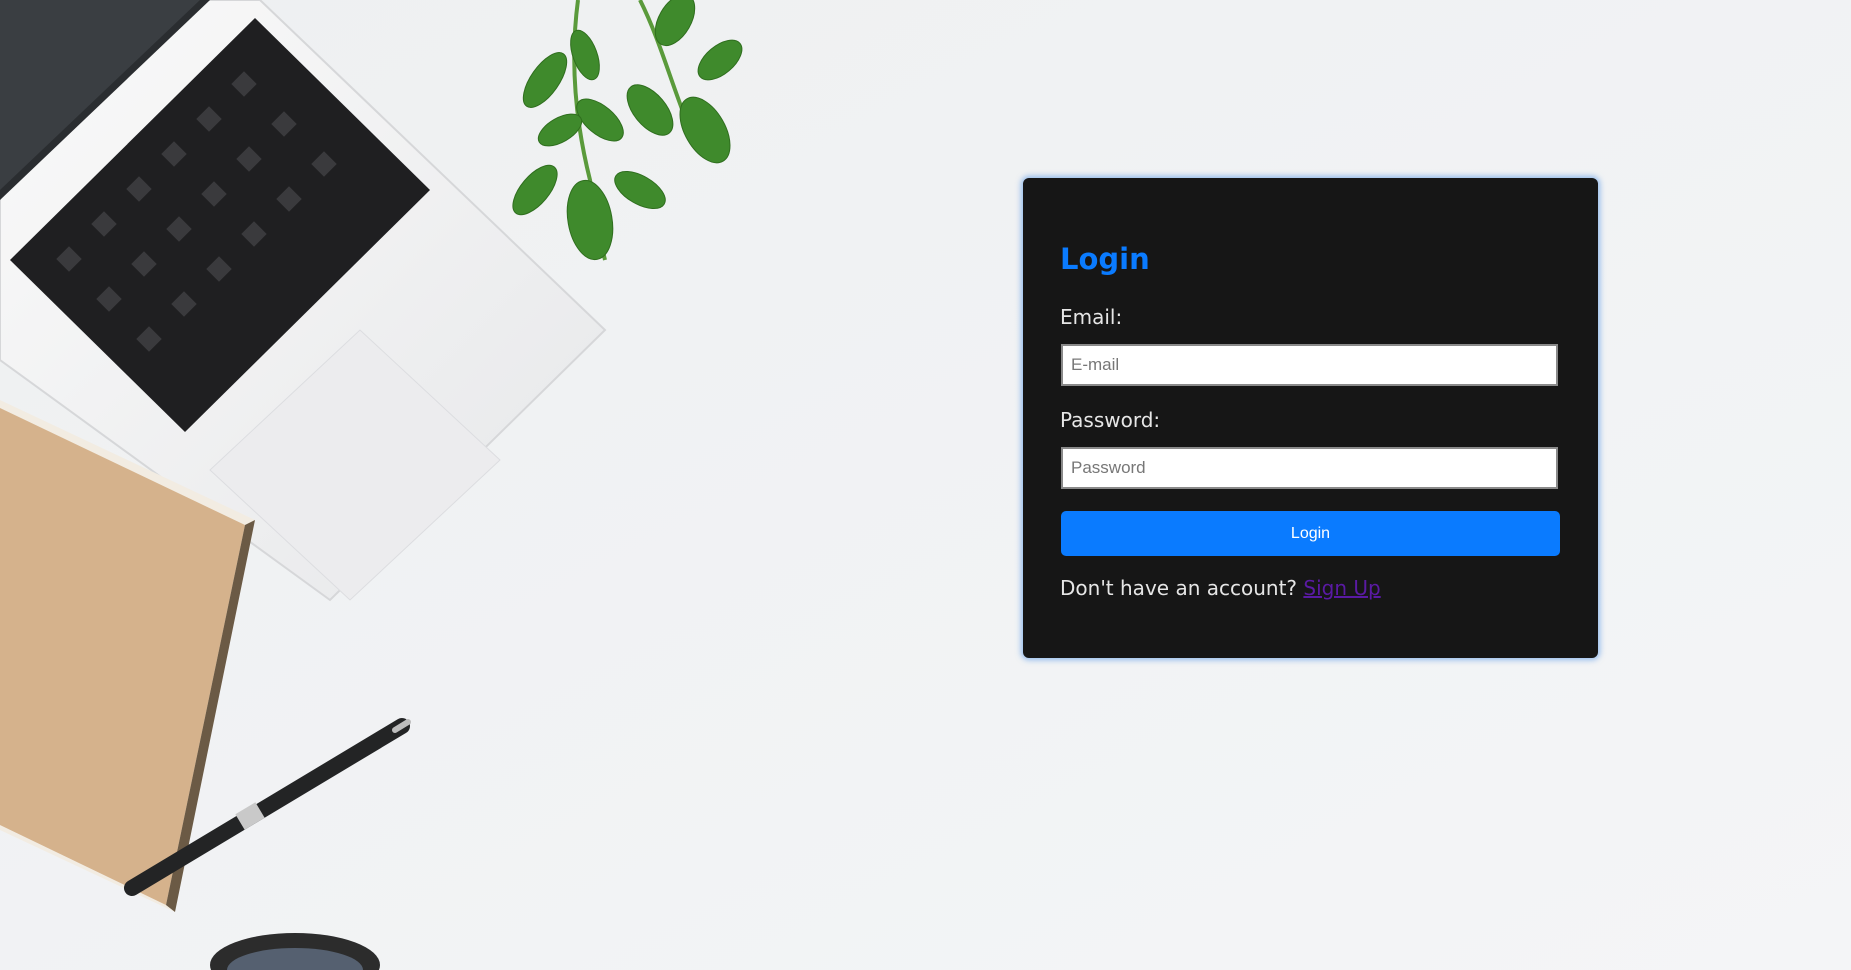 This screenshot has height=970, width=1851. I want to click on signup-prompt-line: Don't have an account? Sign Up, so click(1220, 588).